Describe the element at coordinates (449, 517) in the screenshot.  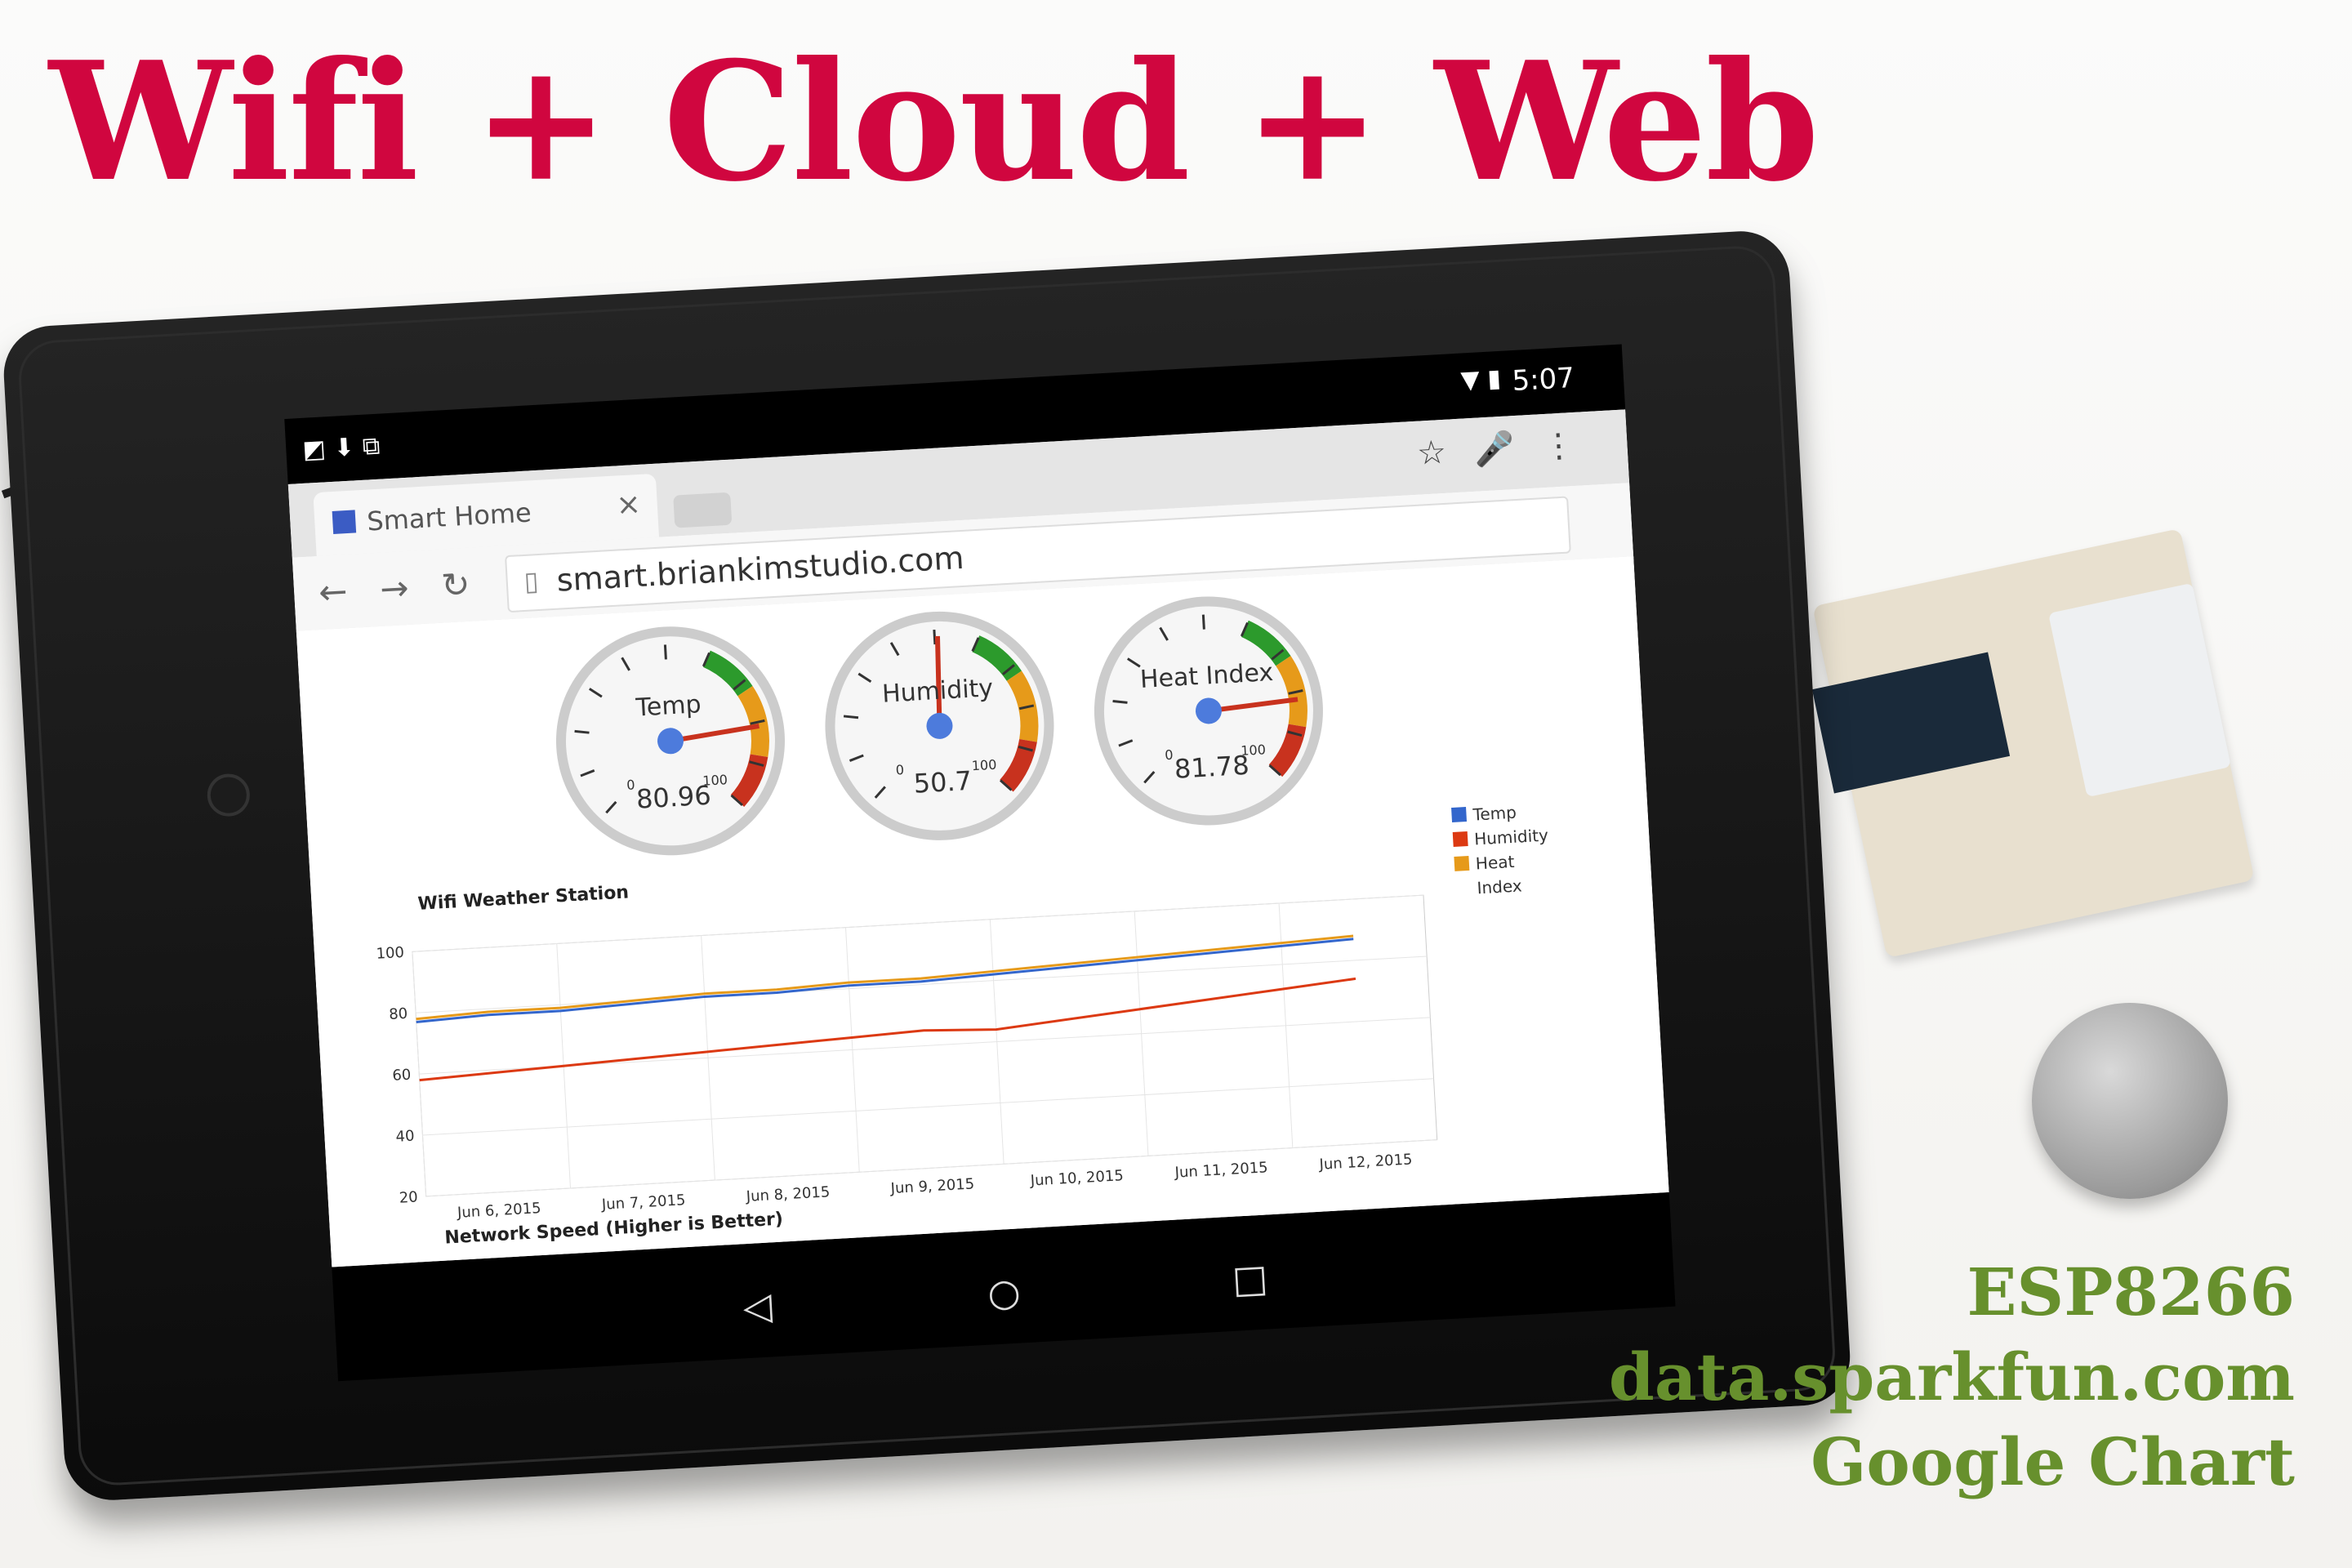
I see `tab-title: Smart Home` at that location.